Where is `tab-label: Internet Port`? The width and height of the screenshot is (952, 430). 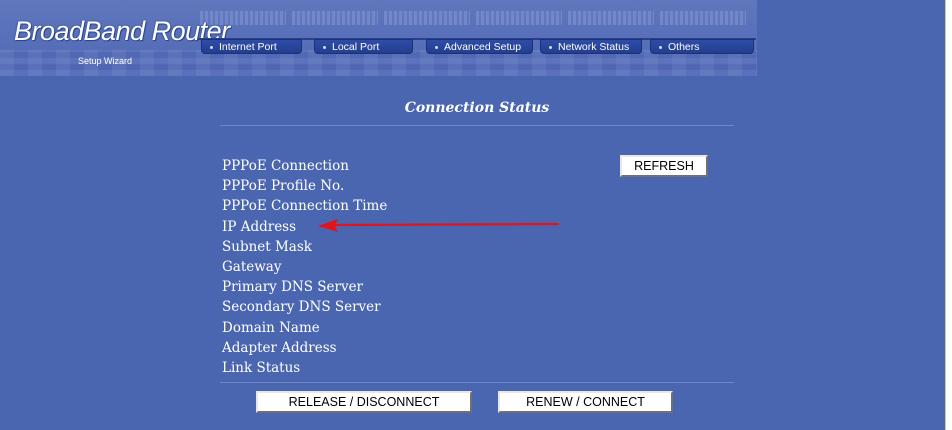
tab-label: Internet Port is located at coordinates (248, 47).